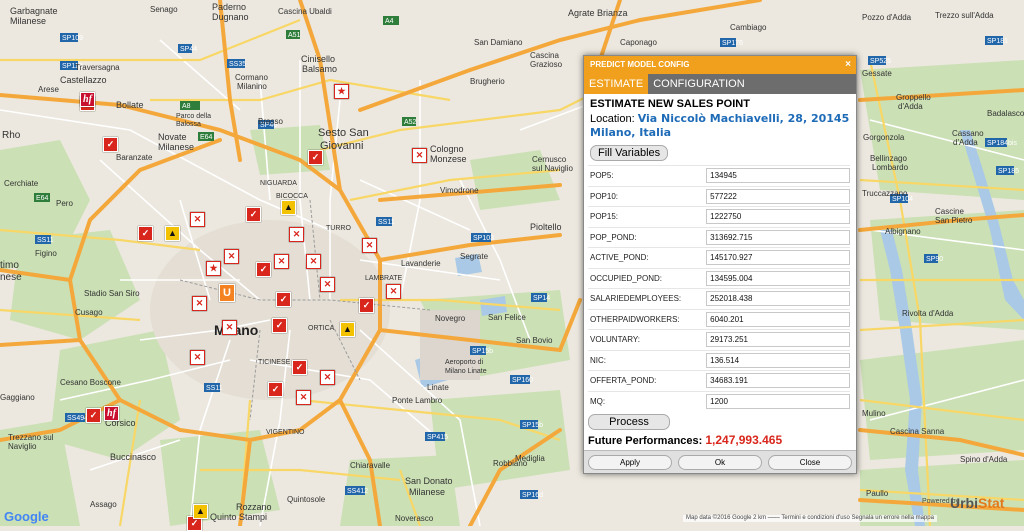 The width and height of the screenshot is (1024, 531). What do you see at coordinates (810, 462) in the screenshot?
I see `close-button: Close` at bounding box center [810, 462].